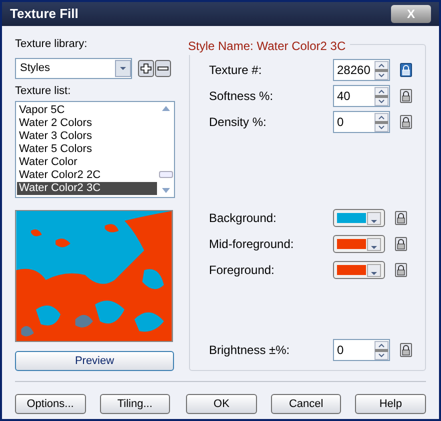 The width and height of the screenshot is (441, 421). What do you see at coordinates (236, 70) in the screenshot?
I see `field-label: Texture #:` at bounding box center [236, 70].